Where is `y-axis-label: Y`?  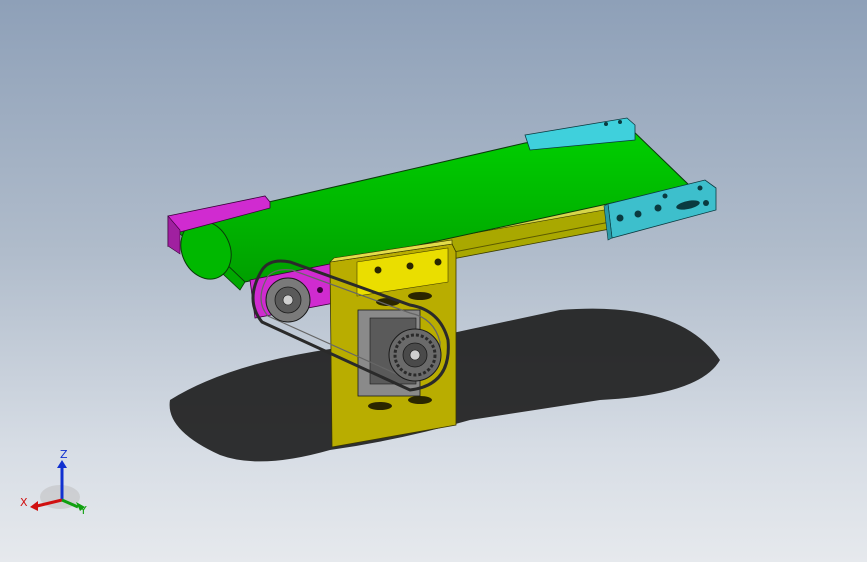 y-axis-label: Y is located at coordinates (83, 510).